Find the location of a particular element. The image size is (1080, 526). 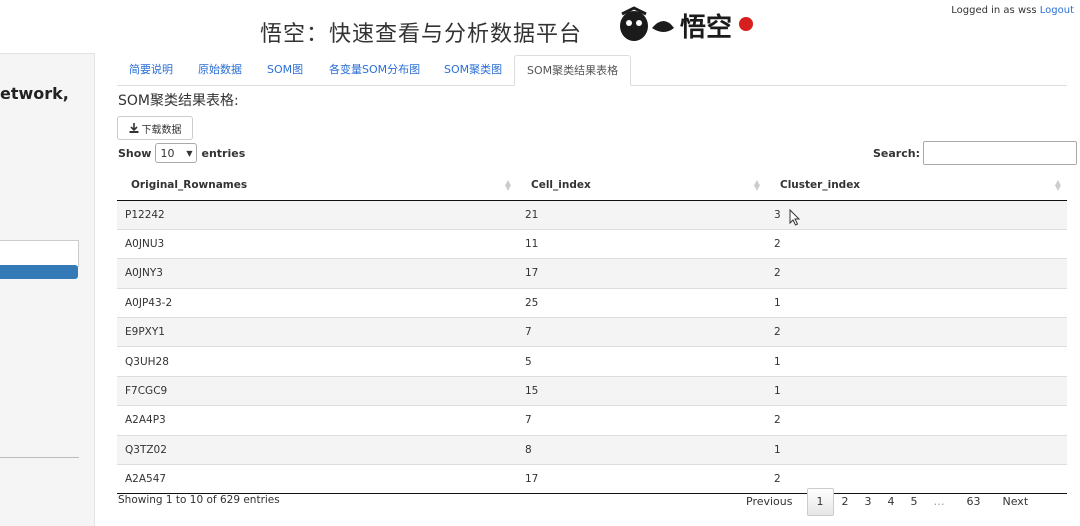

download-button: 下载数据 is located at coordinates (155, 128).